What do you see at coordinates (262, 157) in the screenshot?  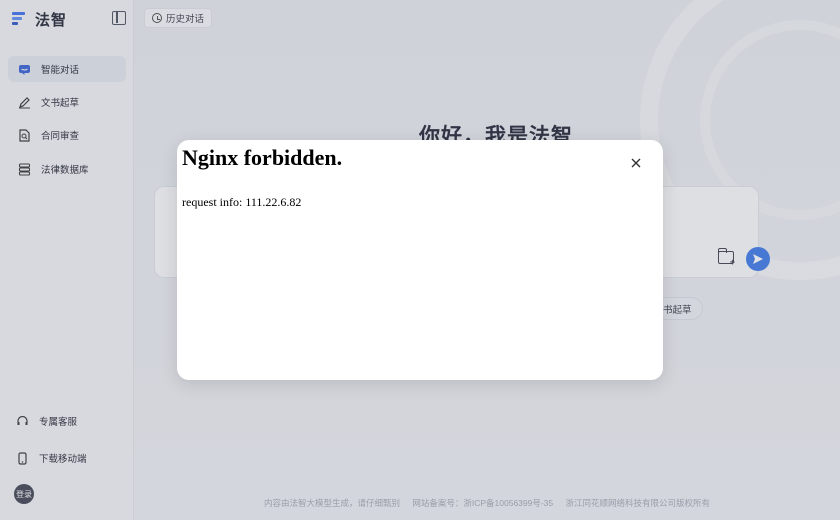 I see `modal-title: Nginx forbidden.` at bounding box center [262, 157].